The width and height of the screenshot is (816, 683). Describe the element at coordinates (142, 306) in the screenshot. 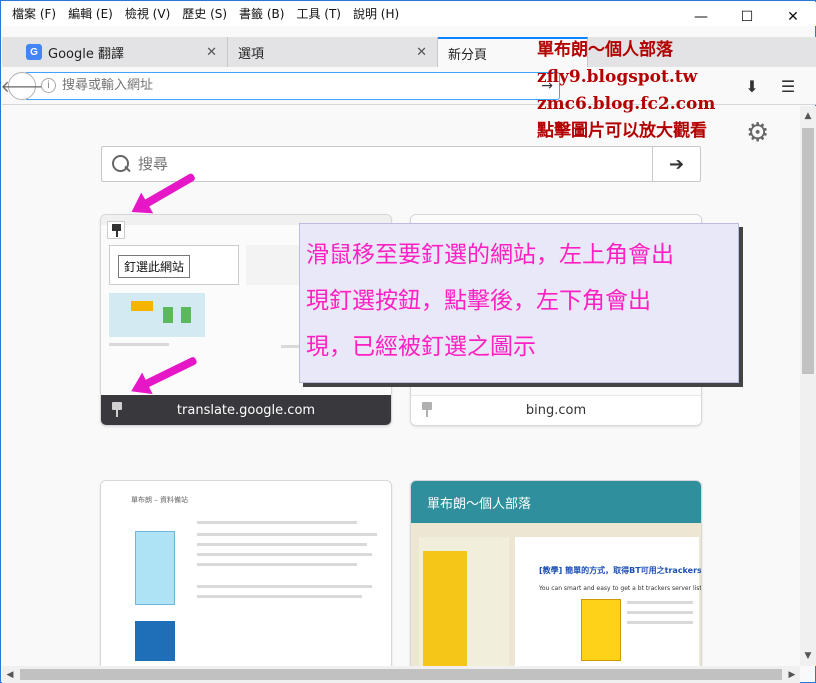

I see `thumb-watering-can` at that location.